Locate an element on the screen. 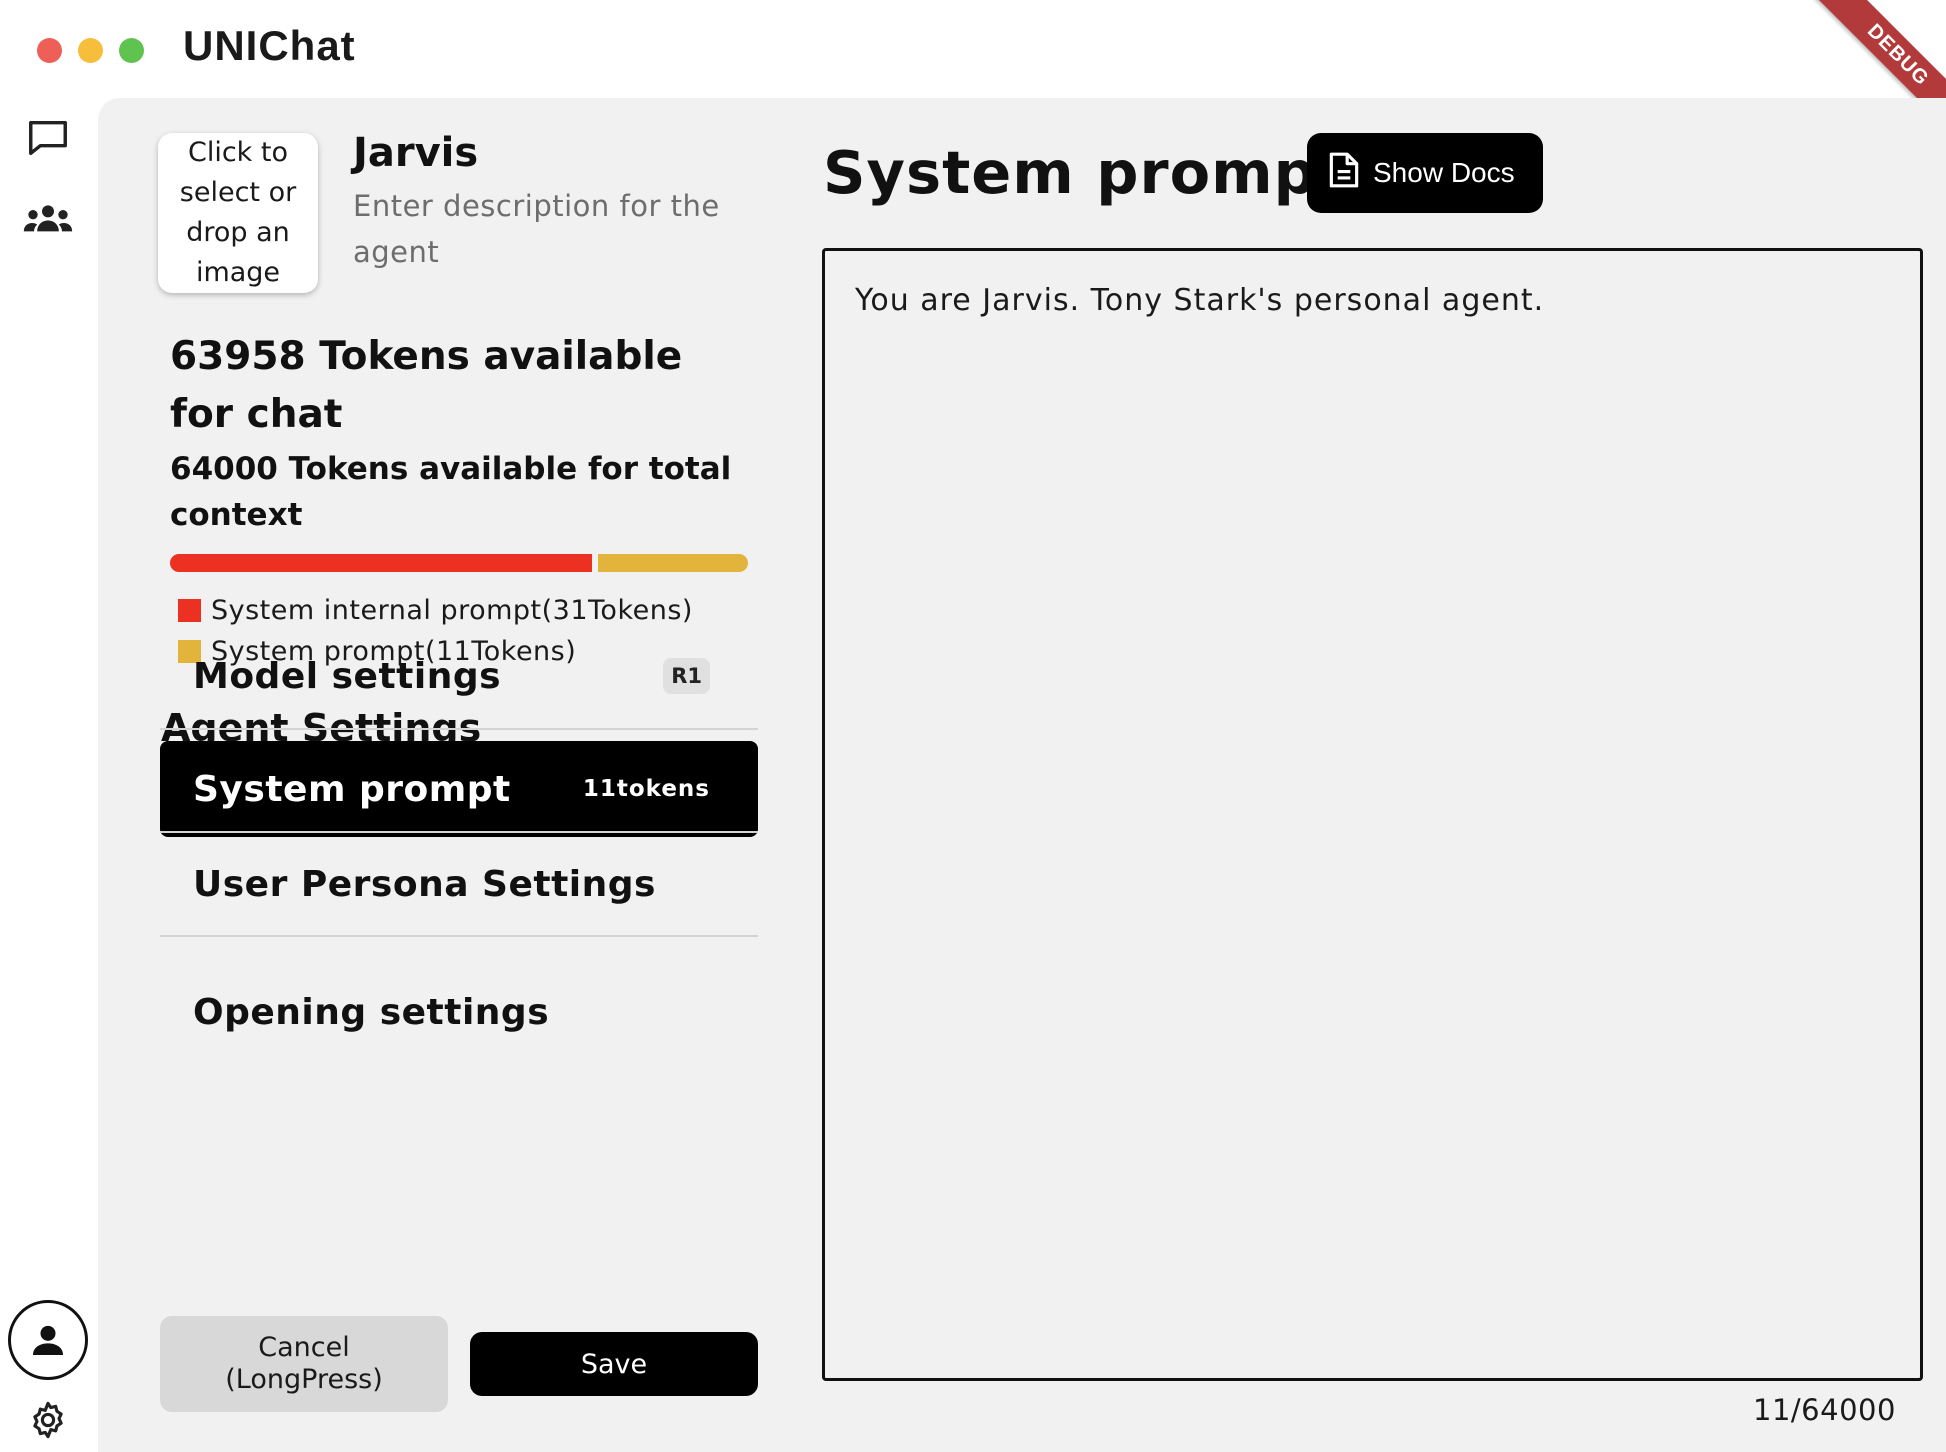 The image size is (1946, 1452). total-context-tokens: 64000 Tokens available for total context is located at coordinates (451, 492).